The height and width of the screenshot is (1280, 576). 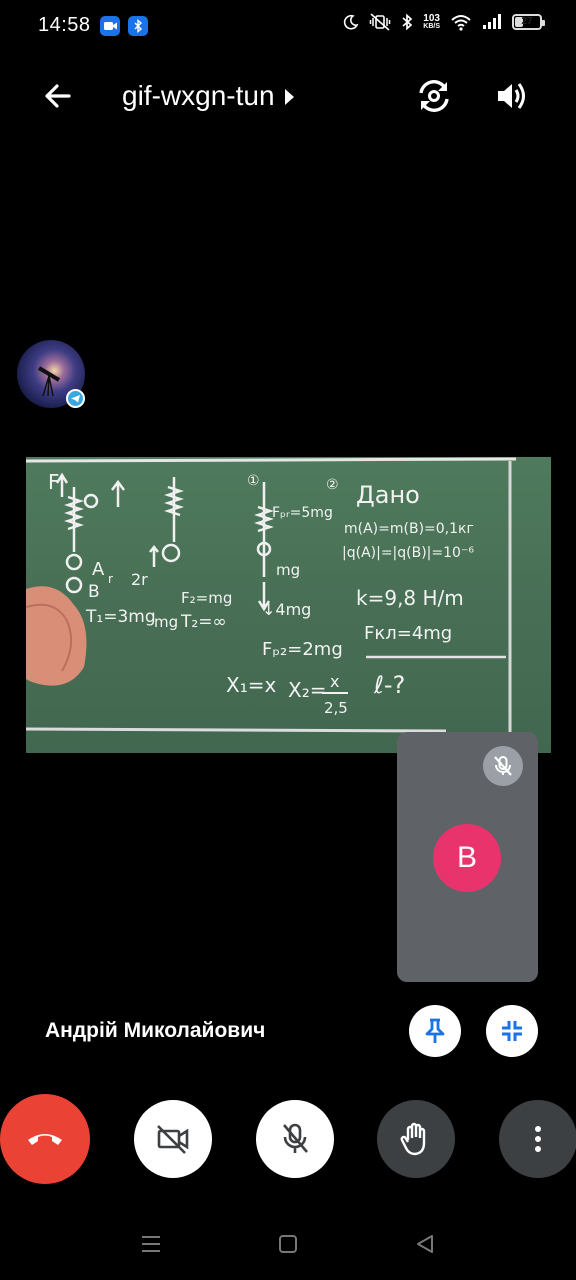 I want to click on meet-app-icon, so click(x=110, y=26).